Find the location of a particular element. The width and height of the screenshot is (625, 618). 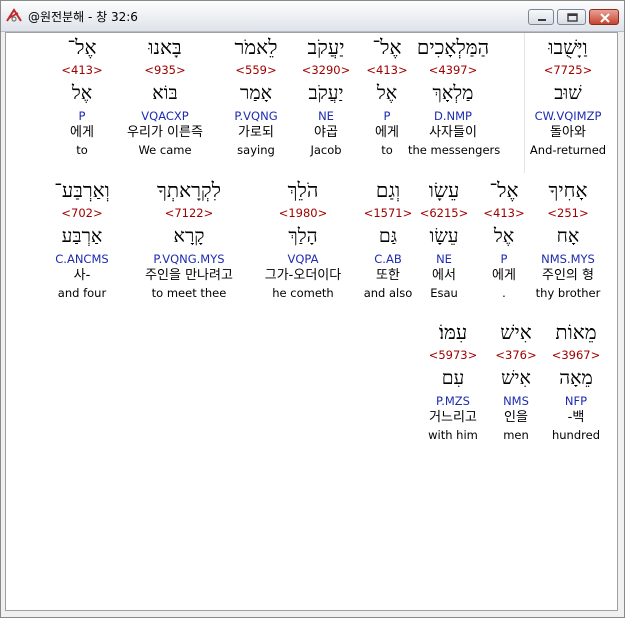

hebrew-root: אַרְבַּע is located at coordinates (82, 236).